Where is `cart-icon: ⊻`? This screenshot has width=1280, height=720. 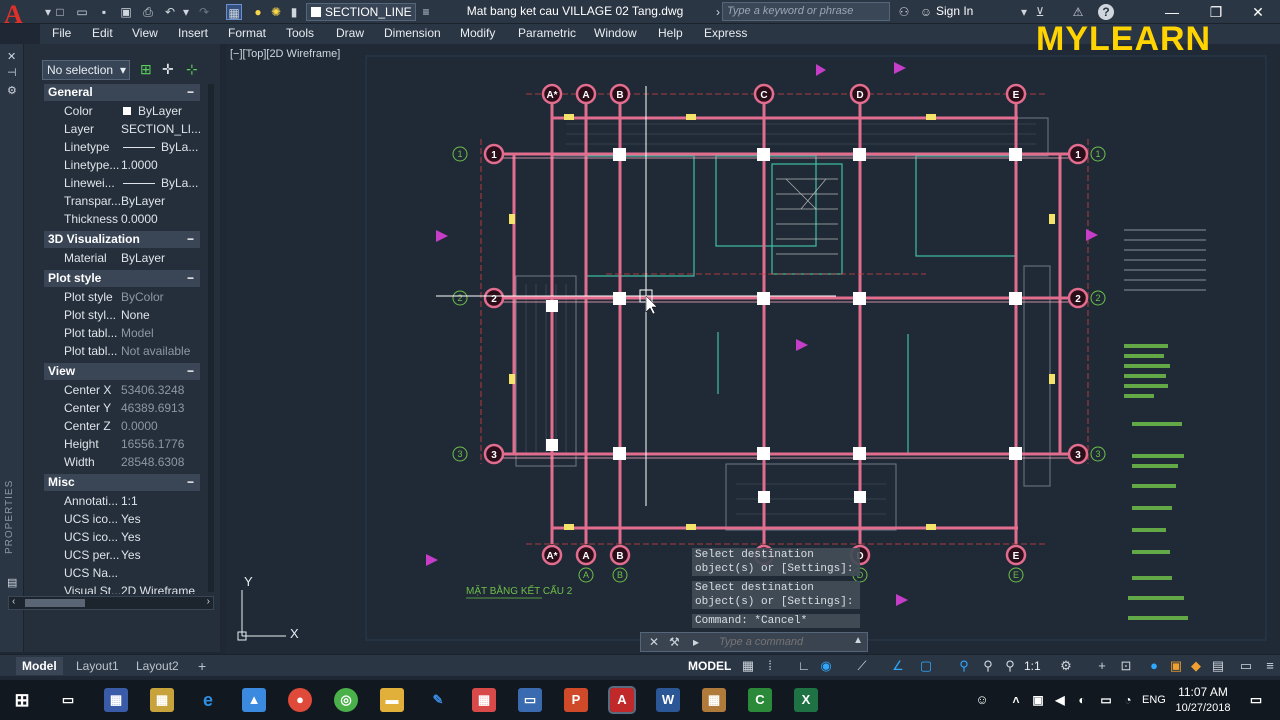
cart-icon: ⊻ is located at coordinates (1040, 12).